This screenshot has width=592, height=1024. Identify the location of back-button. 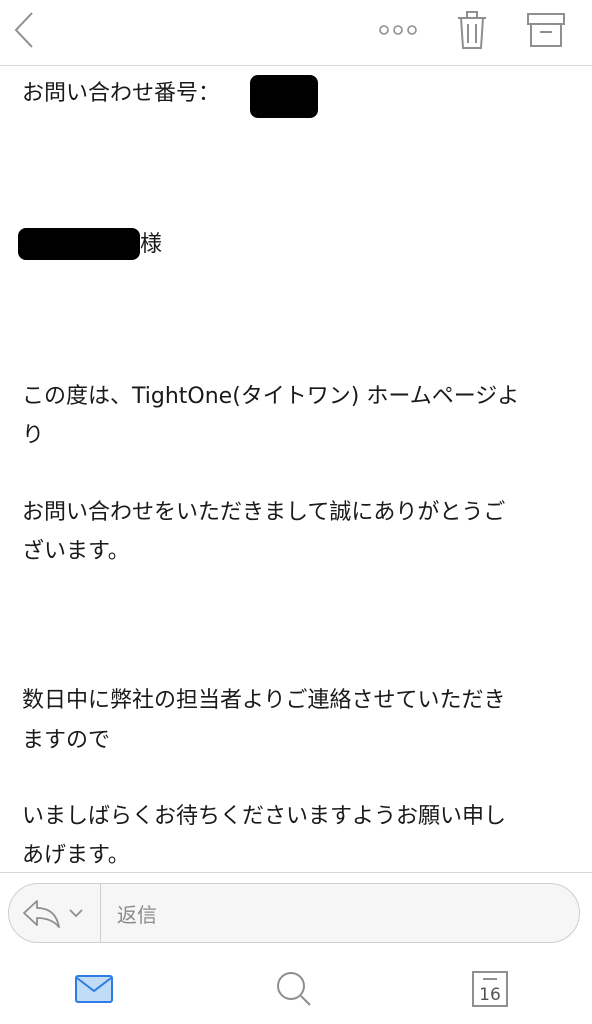
(24, 30).